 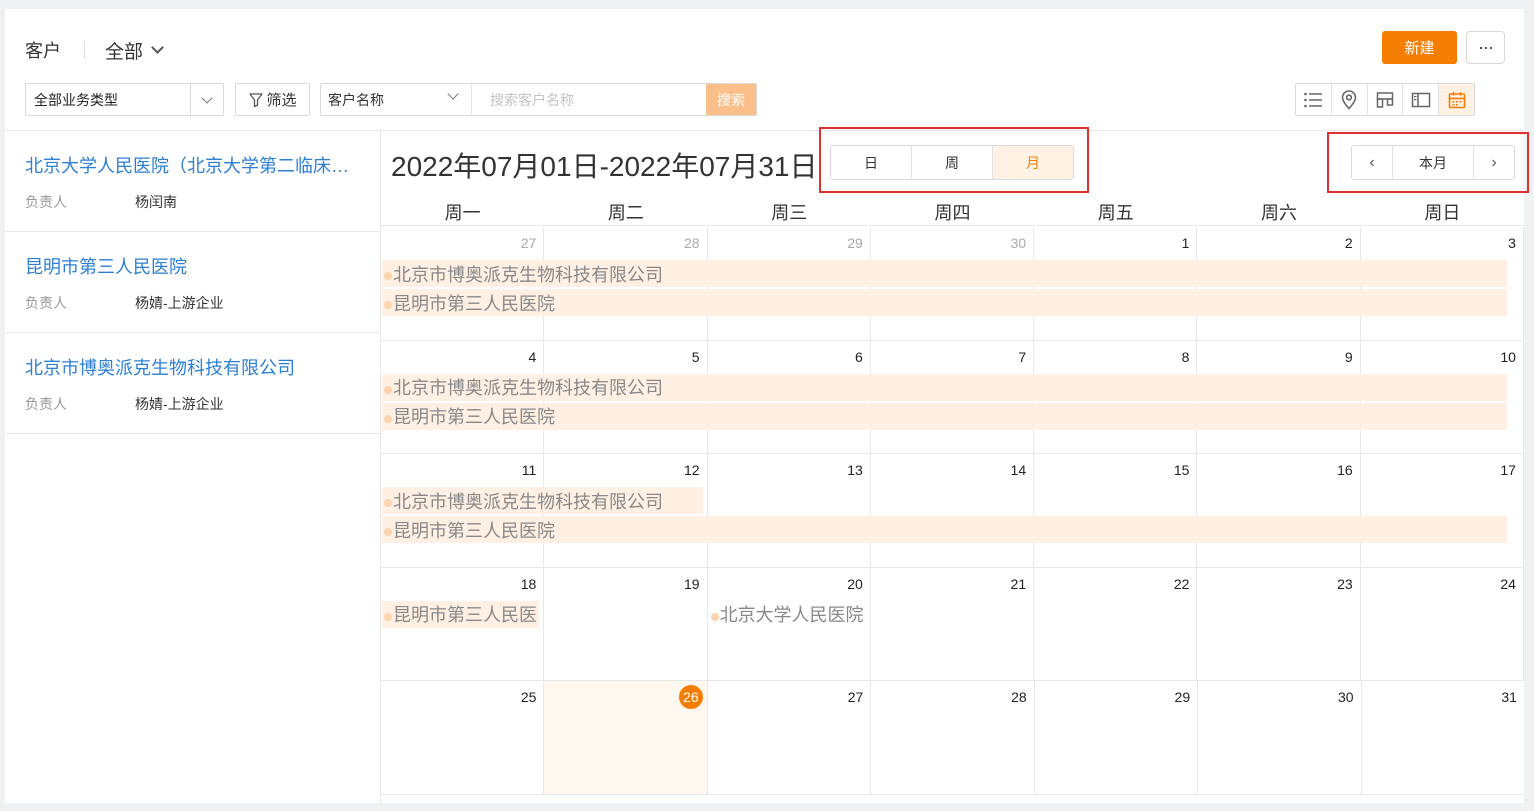 I want to click on split-view-icon, so click(x=1421, y=99).